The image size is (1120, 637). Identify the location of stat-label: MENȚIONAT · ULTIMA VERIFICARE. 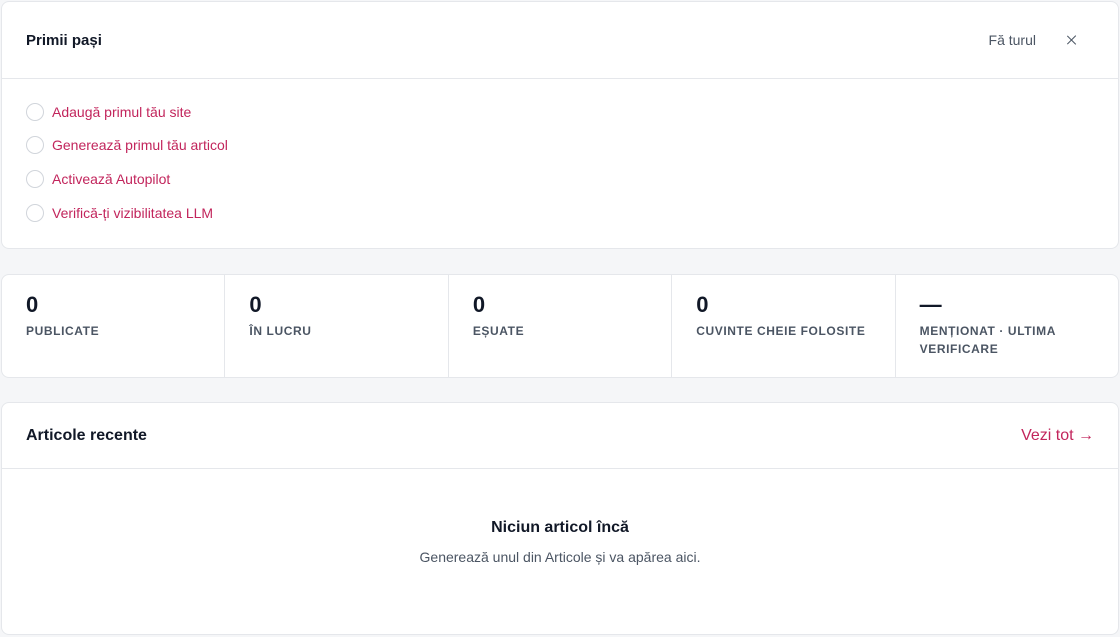
(987, 340).